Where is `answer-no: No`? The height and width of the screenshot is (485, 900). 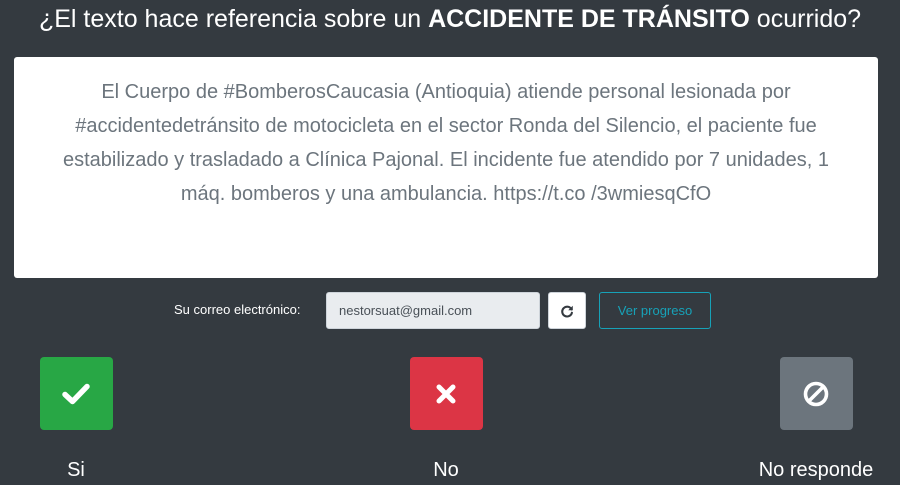
answer-no: No is located at coordinates (446, 419).